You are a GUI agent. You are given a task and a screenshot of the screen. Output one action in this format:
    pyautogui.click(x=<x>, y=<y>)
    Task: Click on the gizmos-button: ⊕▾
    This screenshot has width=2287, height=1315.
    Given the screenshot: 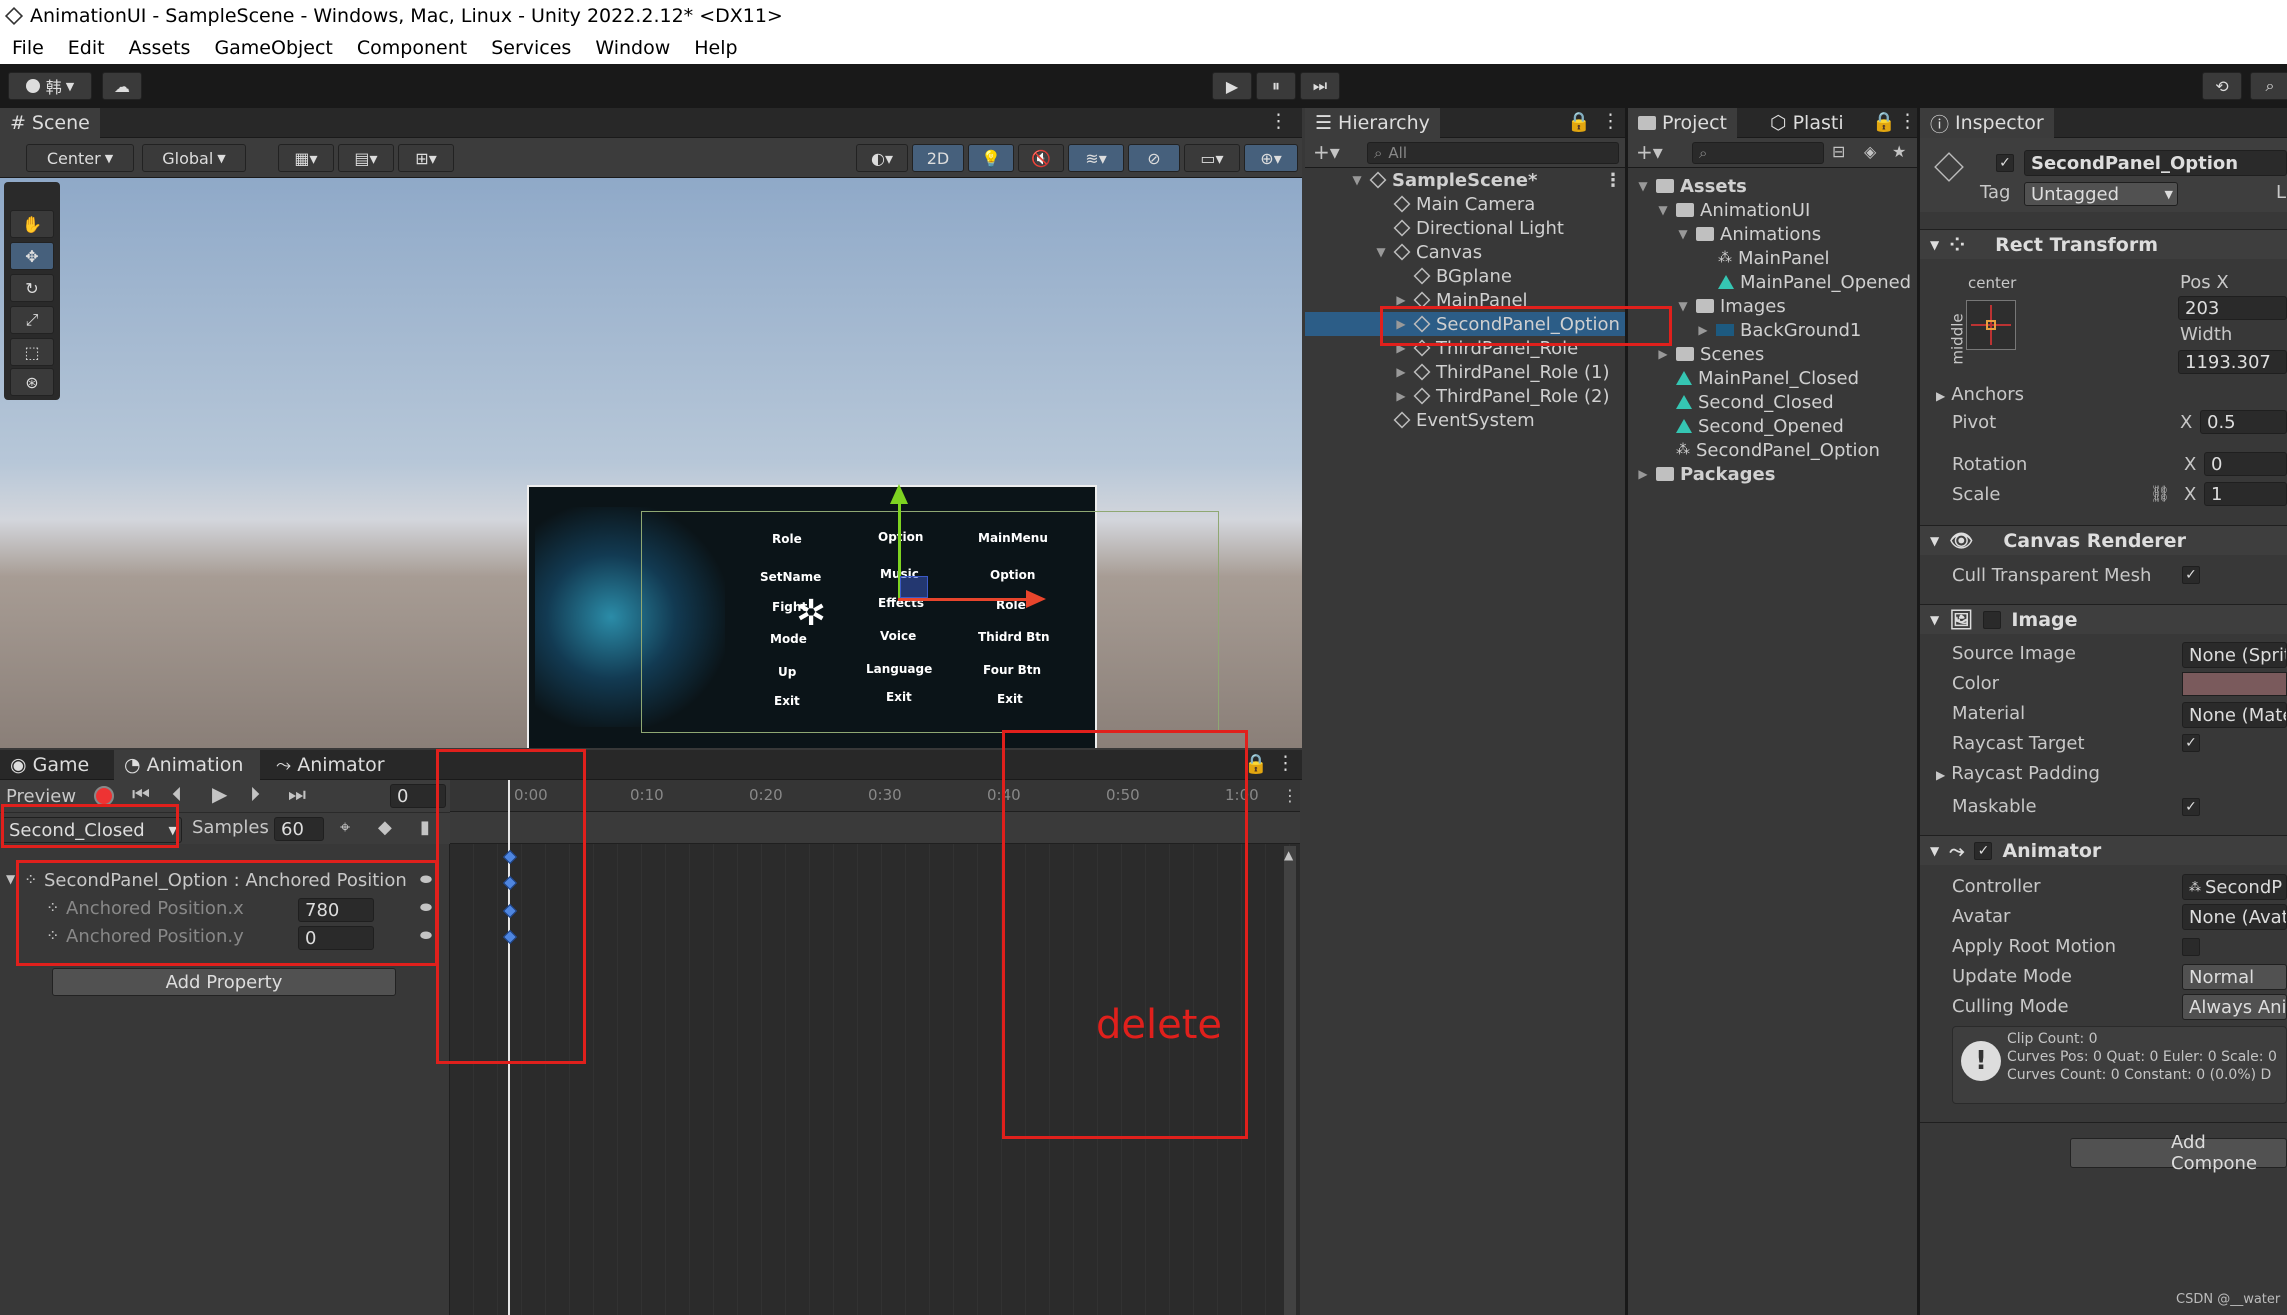 What is the action you would take?
    pyautogui.click(x=1271, y=158)
    